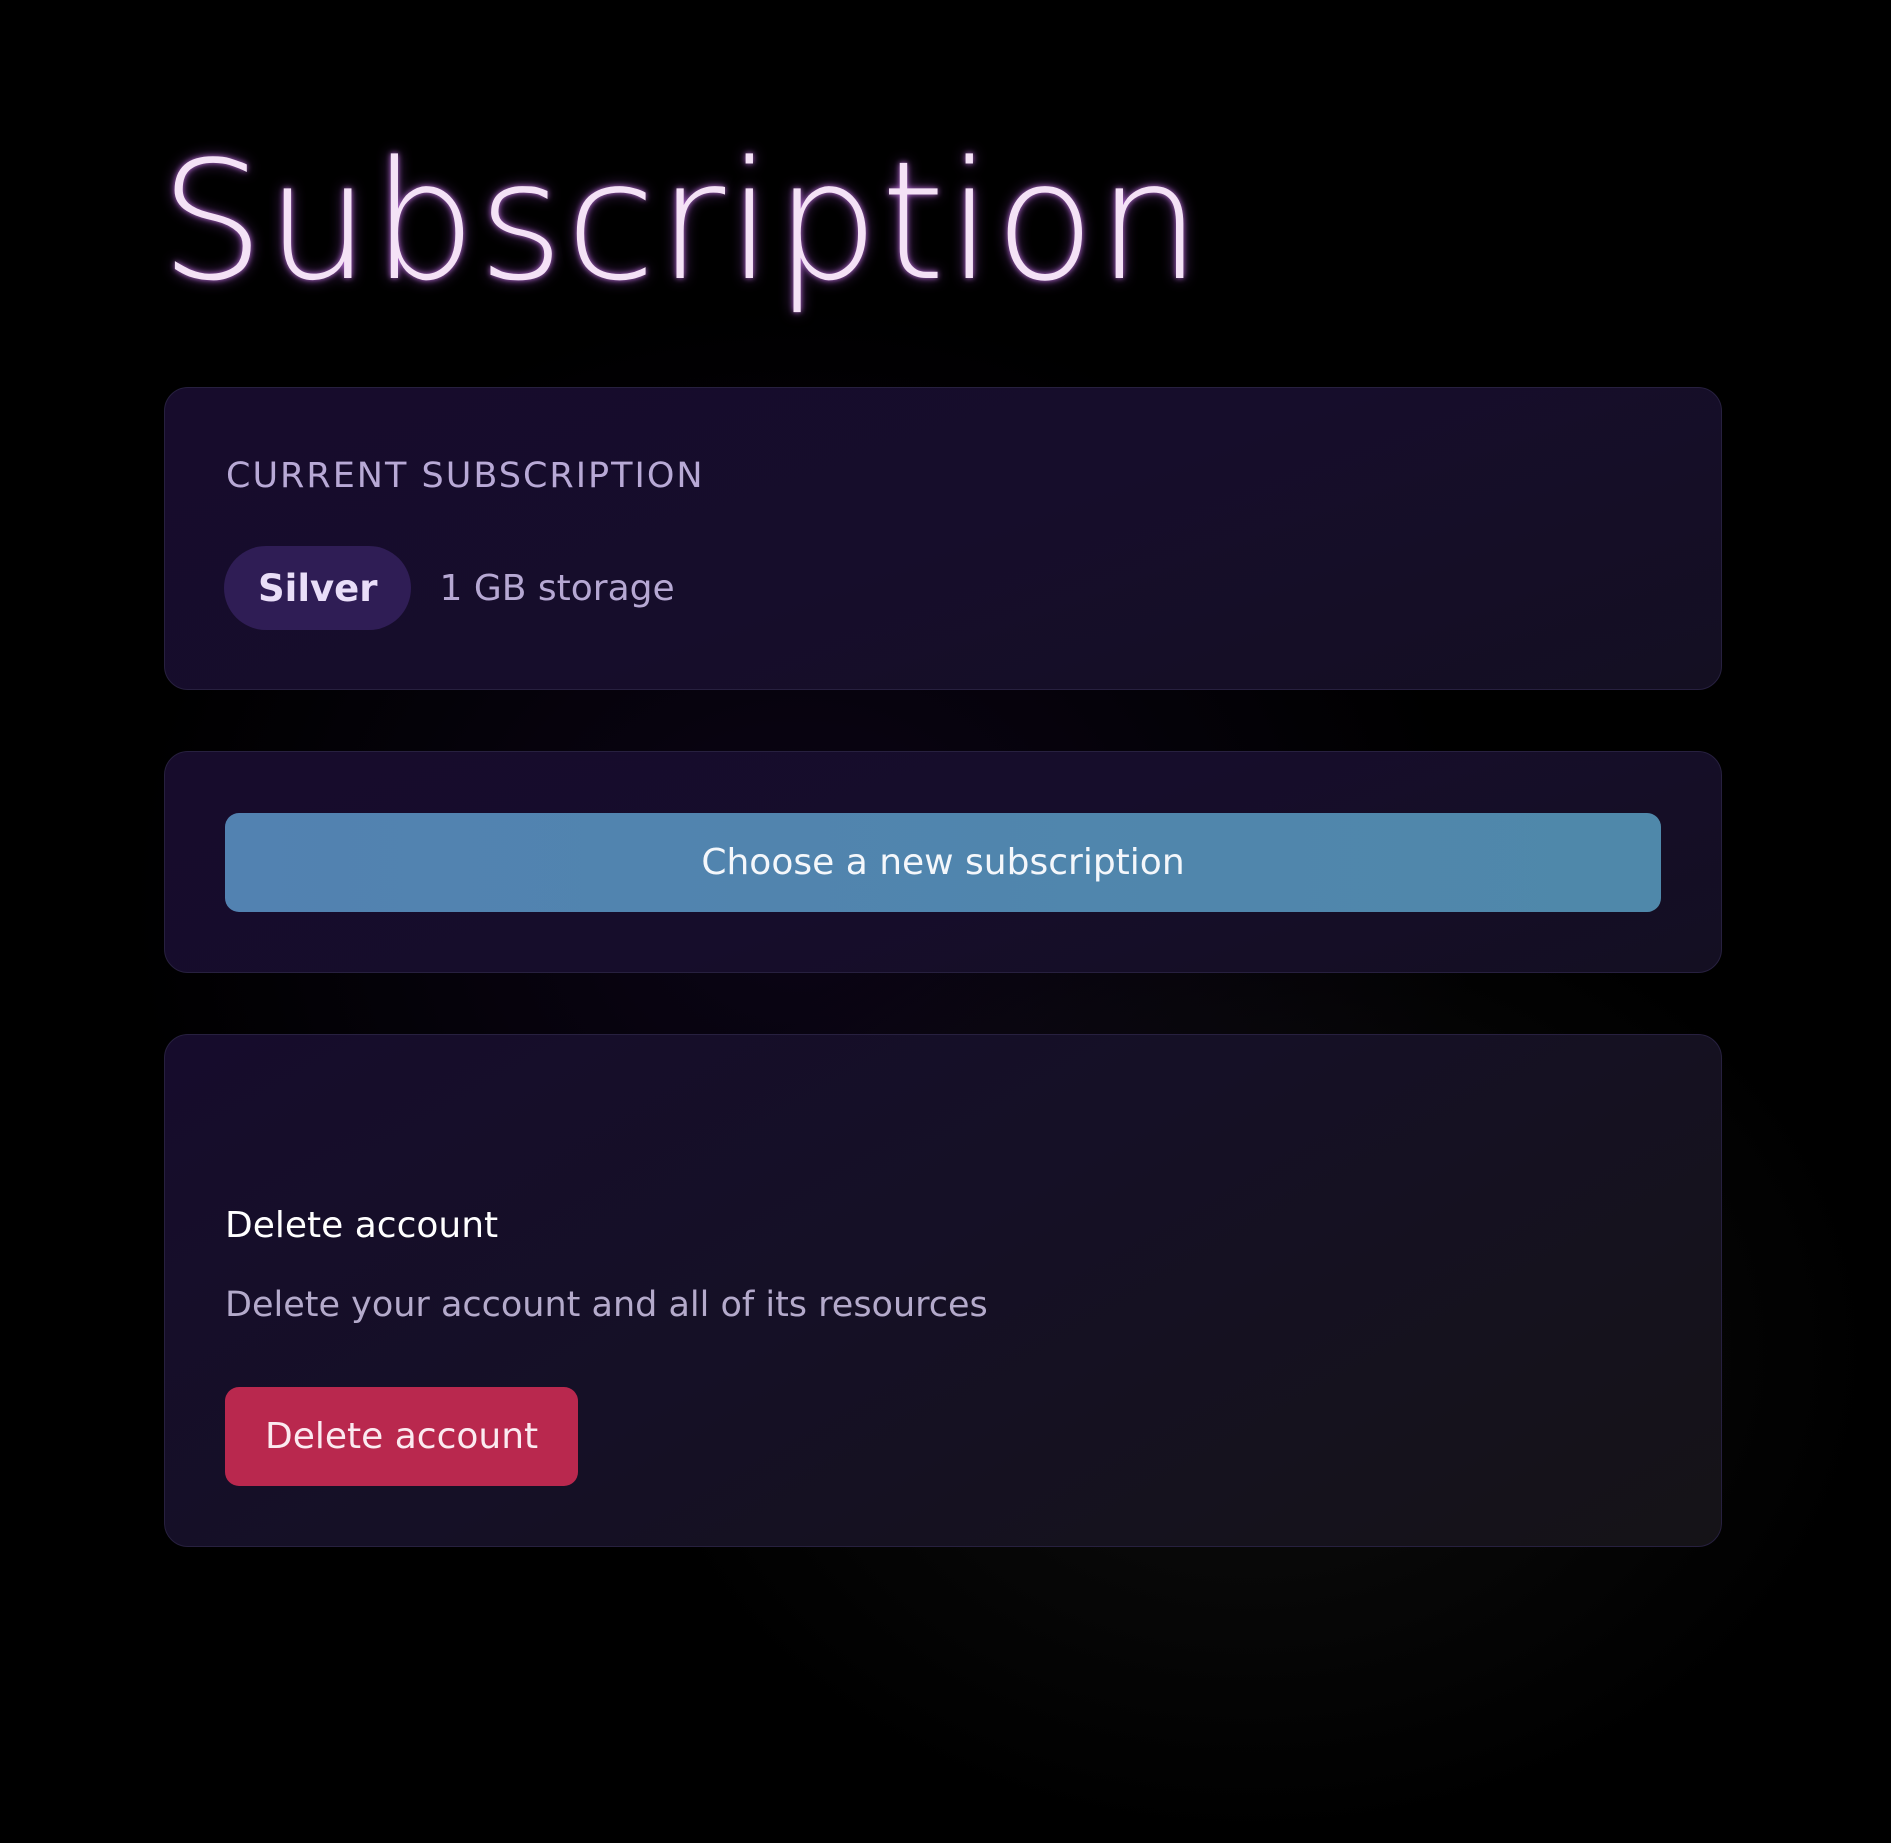 This screenshot has height=1843, width=1891. Describe the element at coordinates (557, 588) in the screenshot. I see `plan-storage-detail: 1 GB storage` at that location.